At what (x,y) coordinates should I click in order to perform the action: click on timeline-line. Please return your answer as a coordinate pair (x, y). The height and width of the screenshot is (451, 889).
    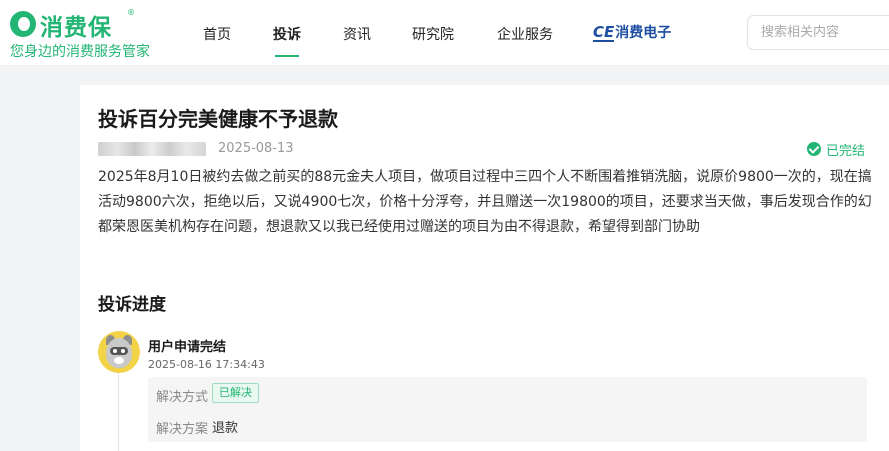
    Looking at the image, I should click on (118, 412).